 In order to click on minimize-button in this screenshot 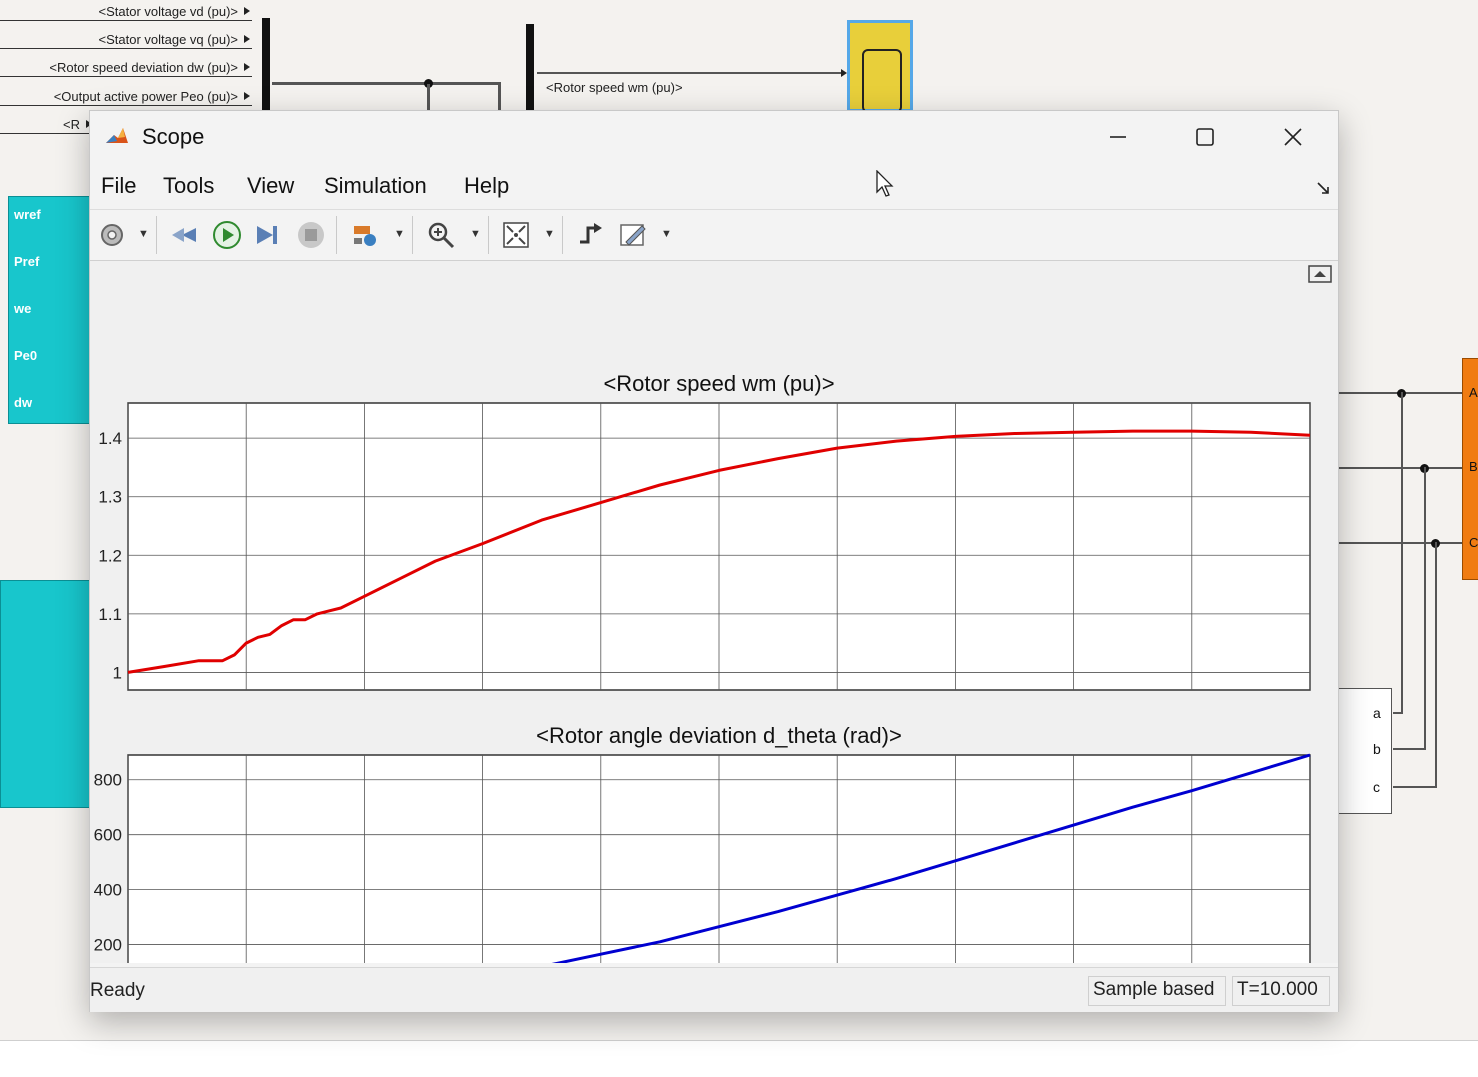, I will do `click(1118, 137)`.